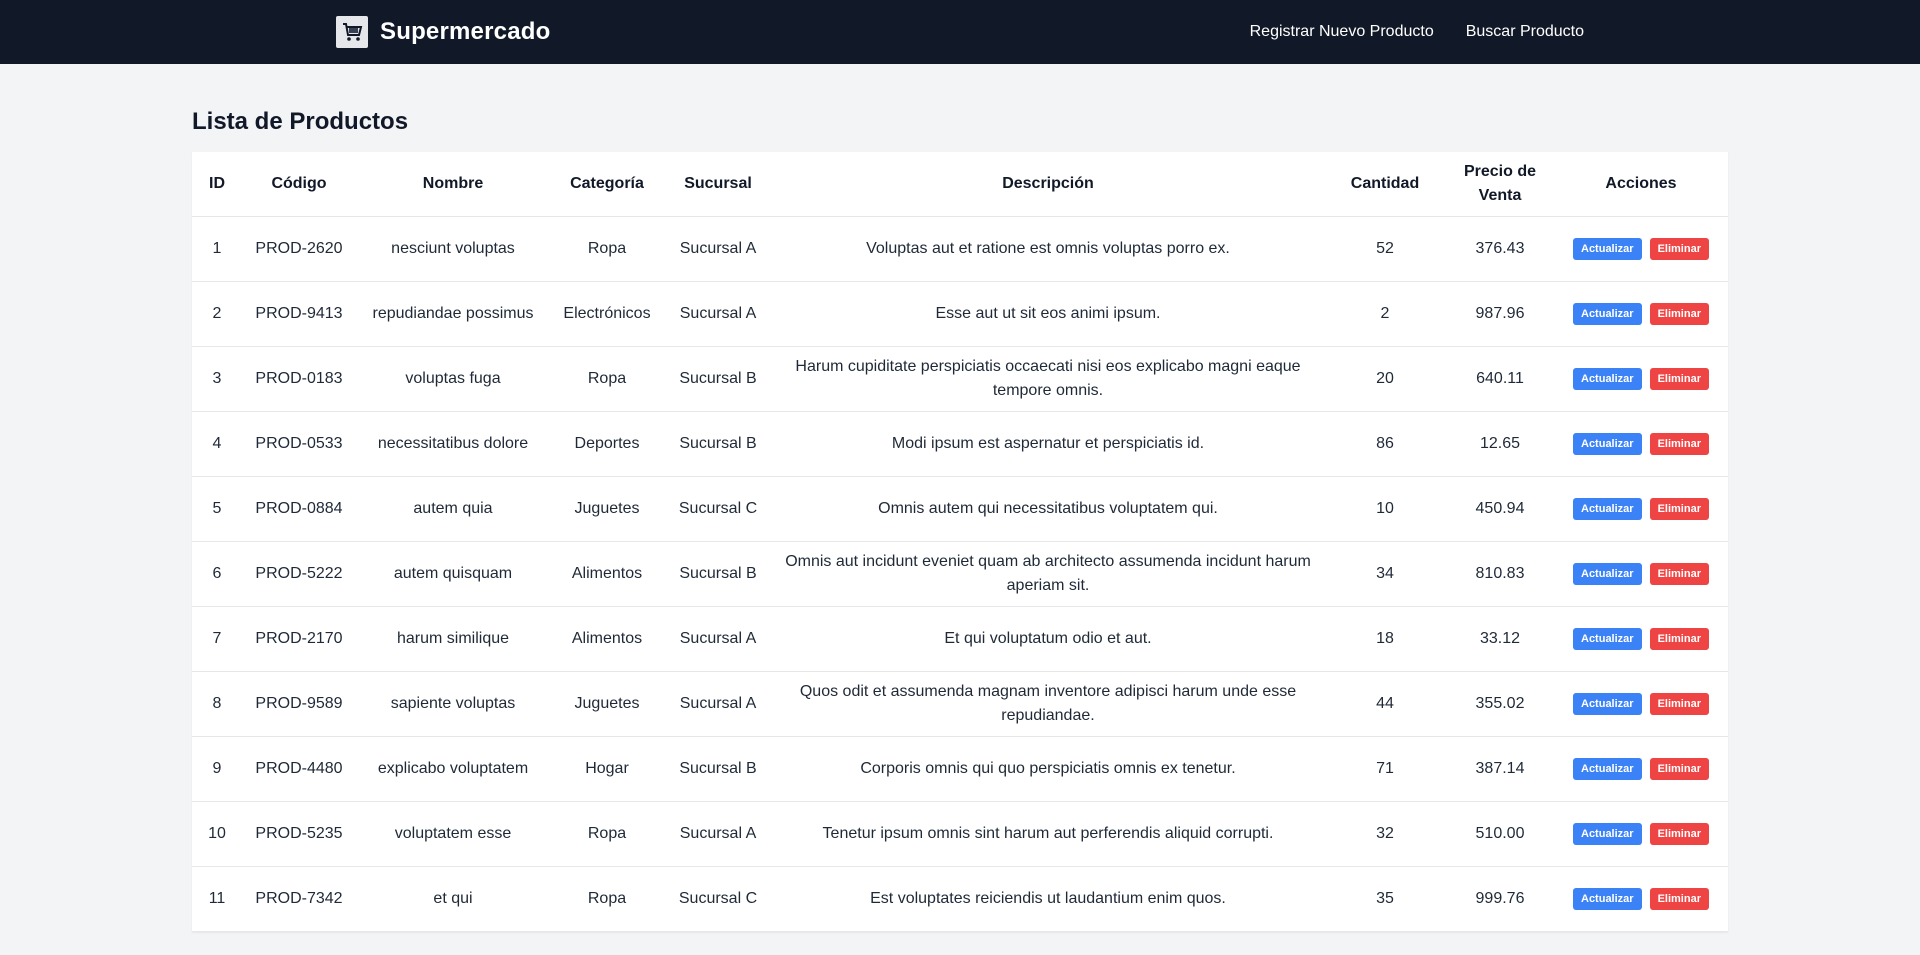 This screenshot has height=955, width=1920. I want to click on column-header-name: Nombre, so click(453, 184).